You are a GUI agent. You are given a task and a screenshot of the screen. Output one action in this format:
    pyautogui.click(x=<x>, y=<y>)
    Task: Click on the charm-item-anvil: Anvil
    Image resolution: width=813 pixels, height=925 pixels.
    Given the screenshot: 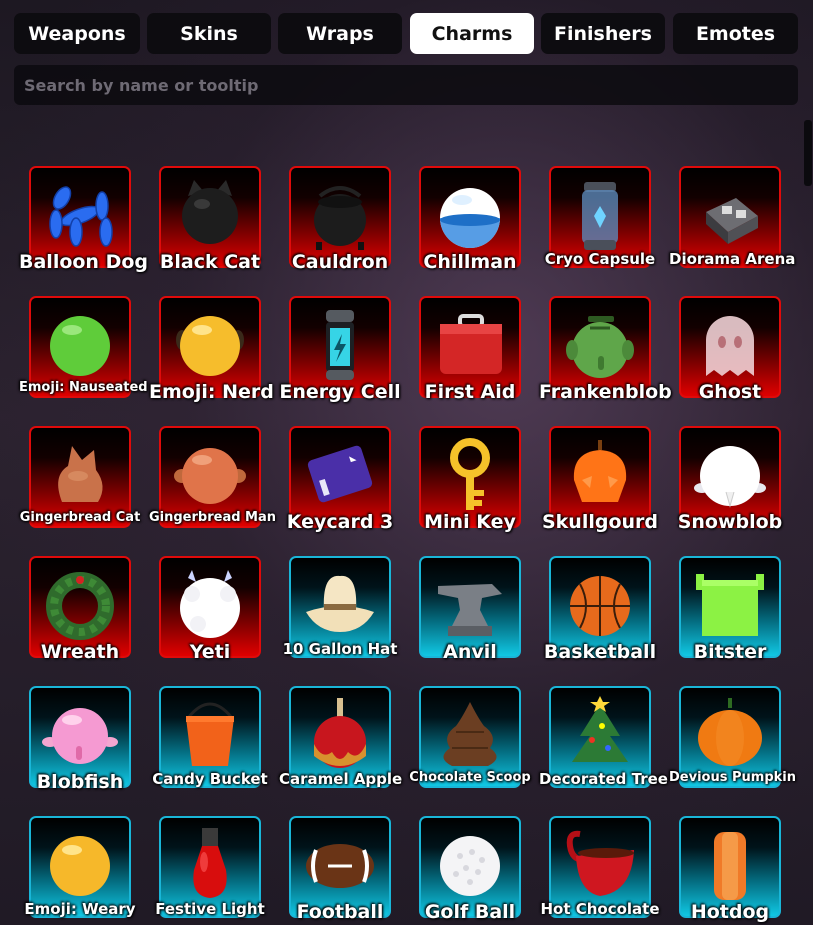 What is the action you would take?
    pyautogui.click(x=470, y=609)
    